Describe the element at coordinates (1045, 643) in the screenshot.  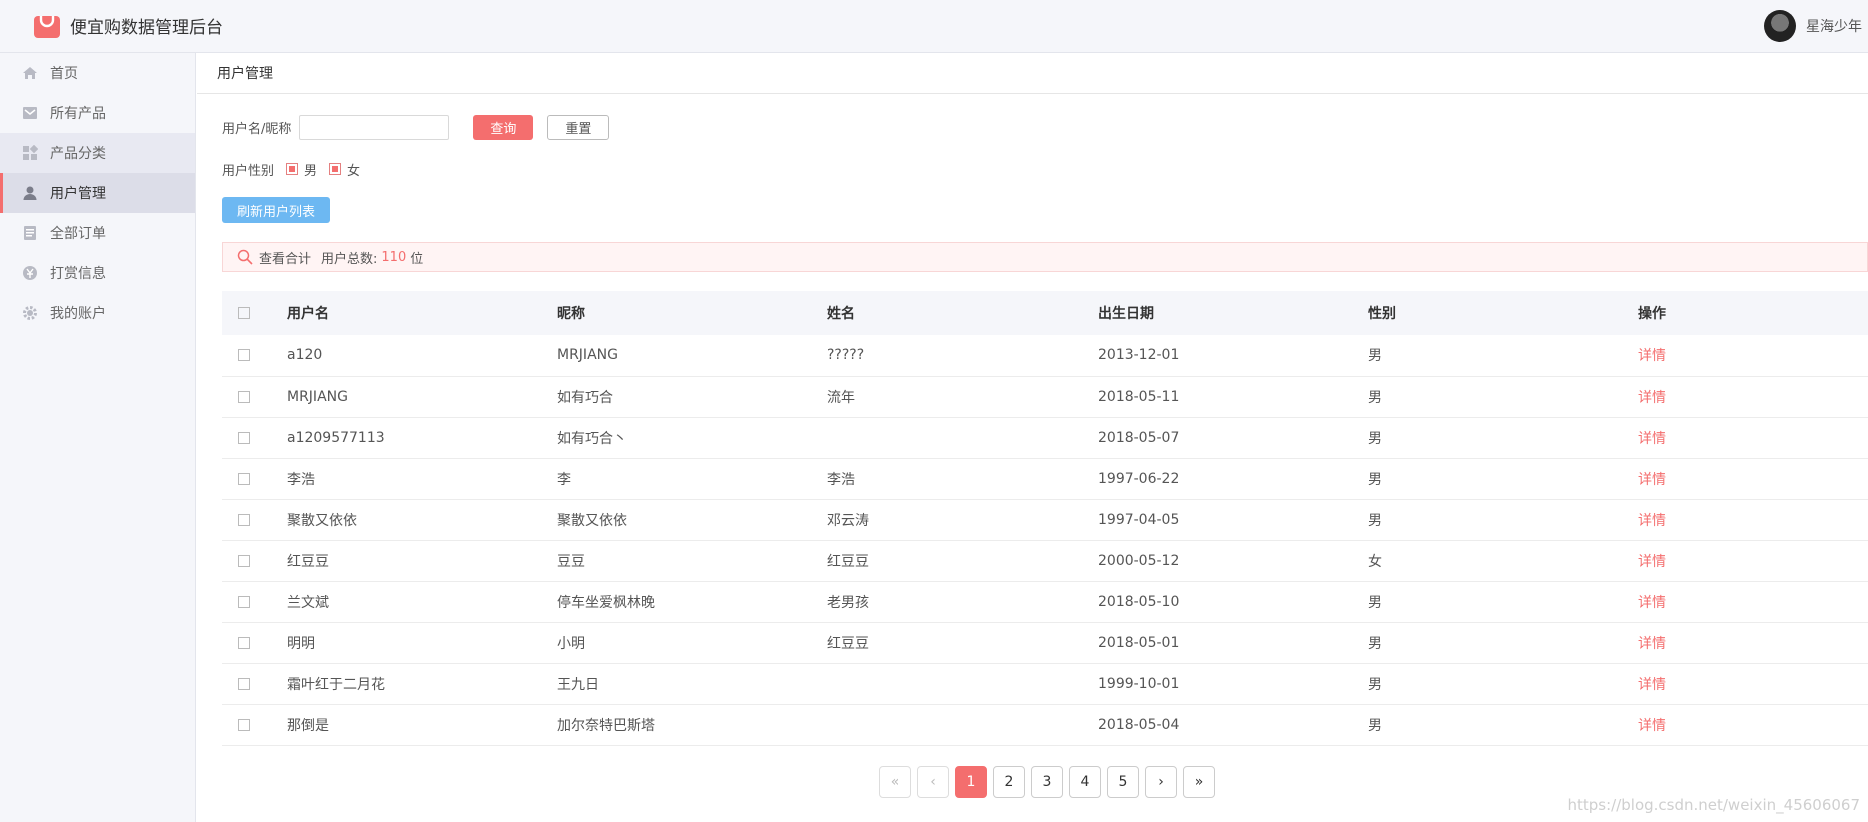
I see `table-row: 明明 小明 红豆豆 2018-05-01 男详情` at that location.